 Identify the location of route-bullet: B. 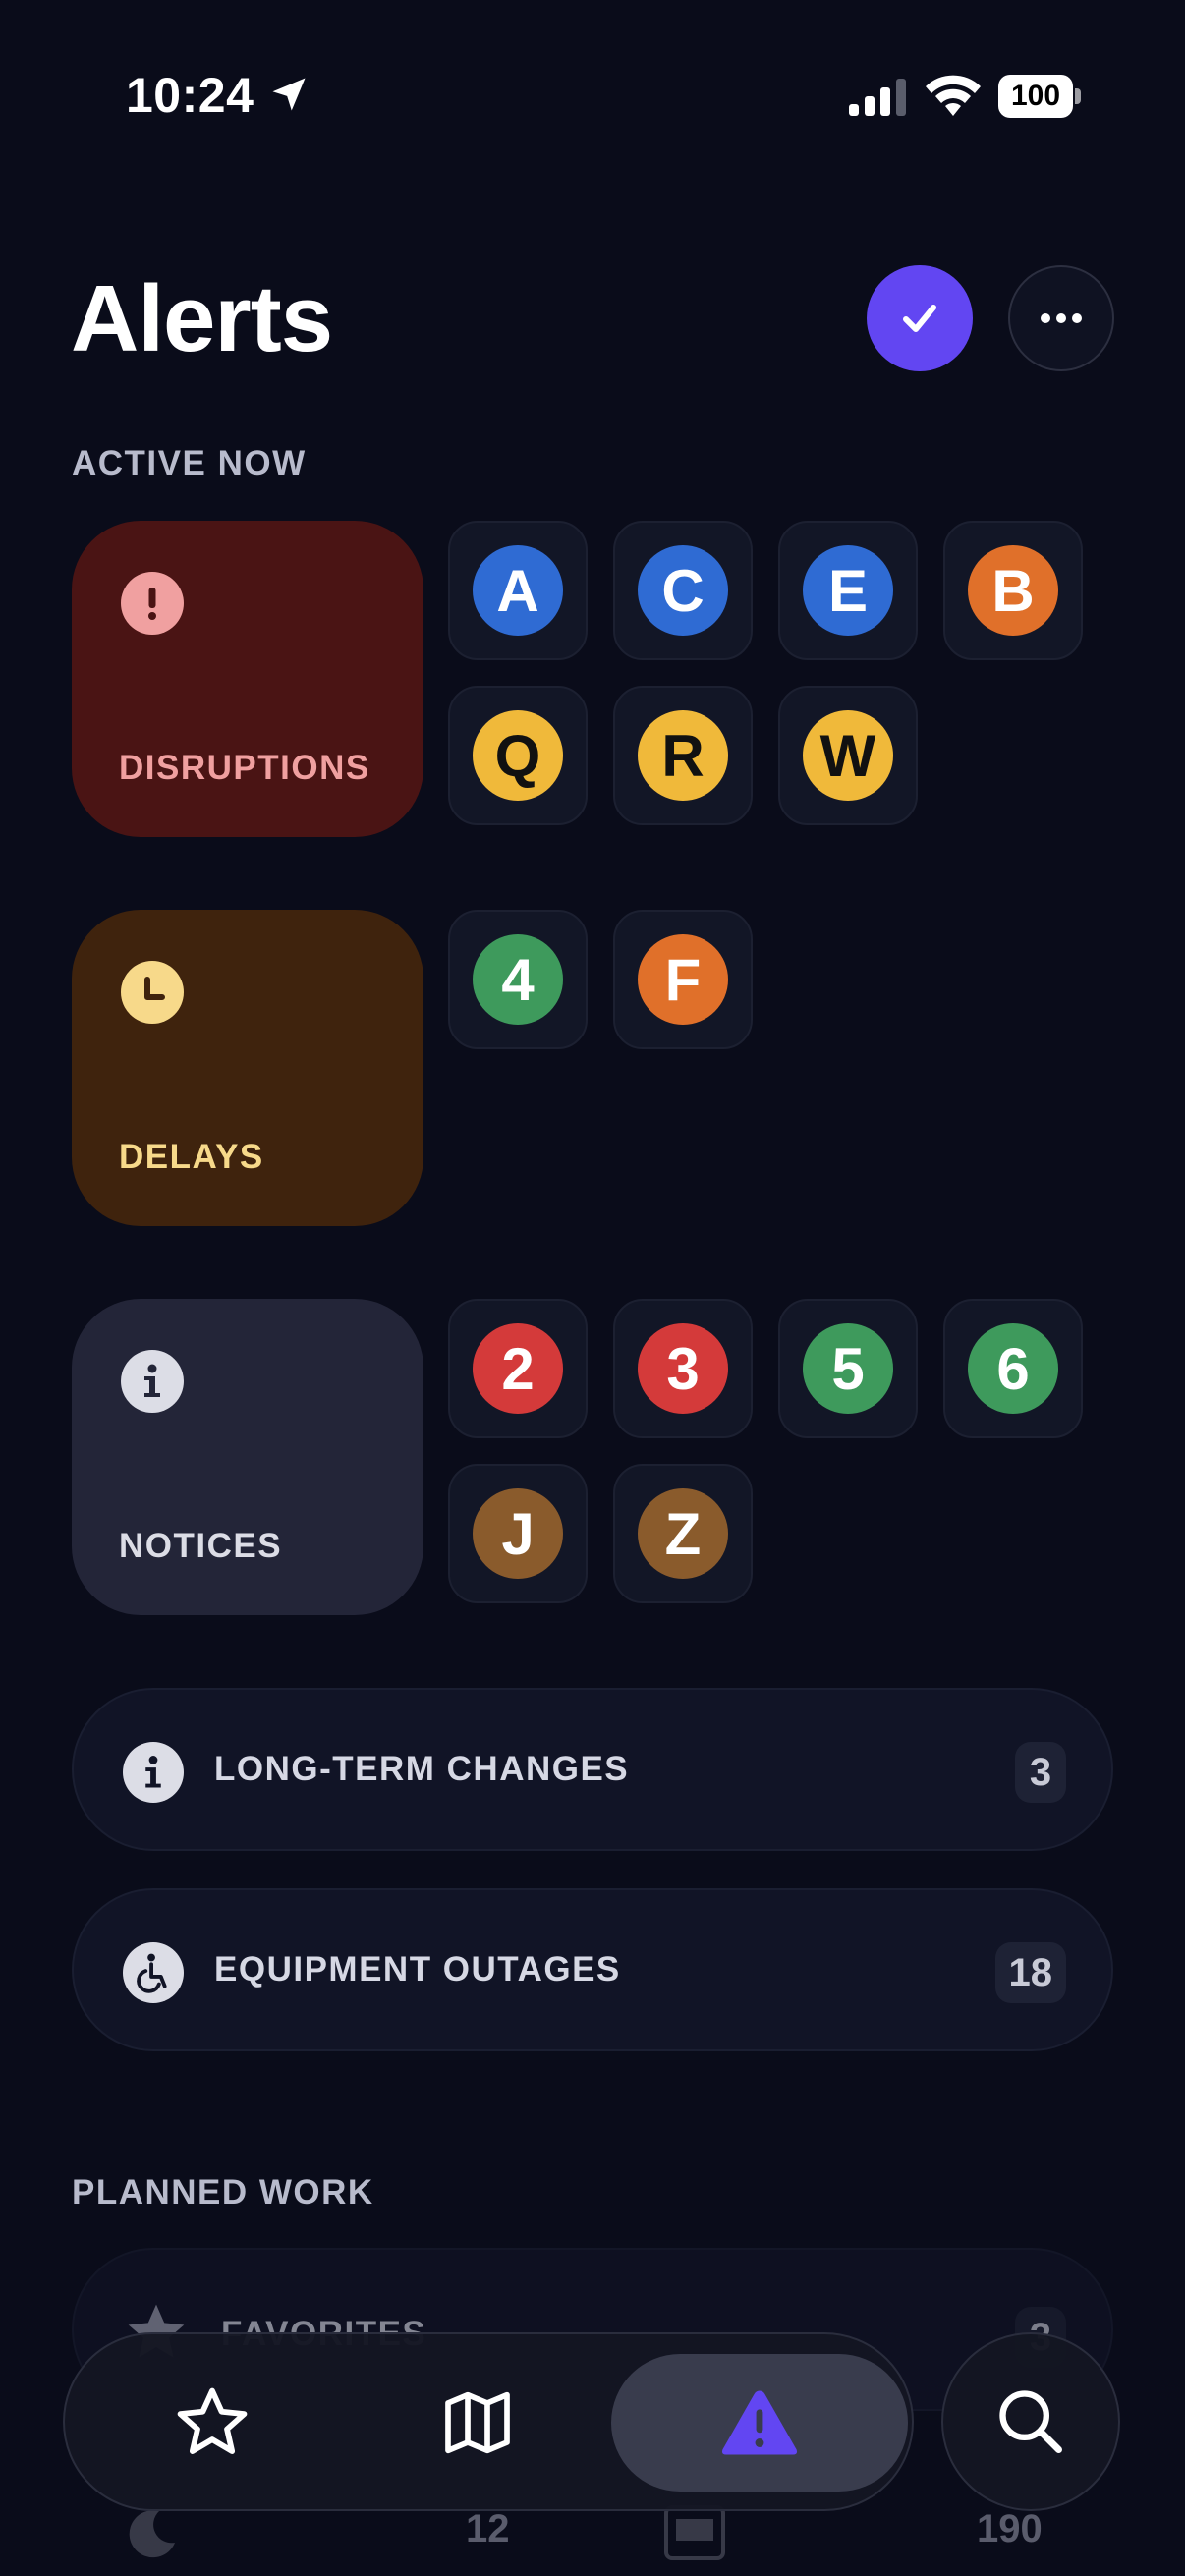
(1013, 590).